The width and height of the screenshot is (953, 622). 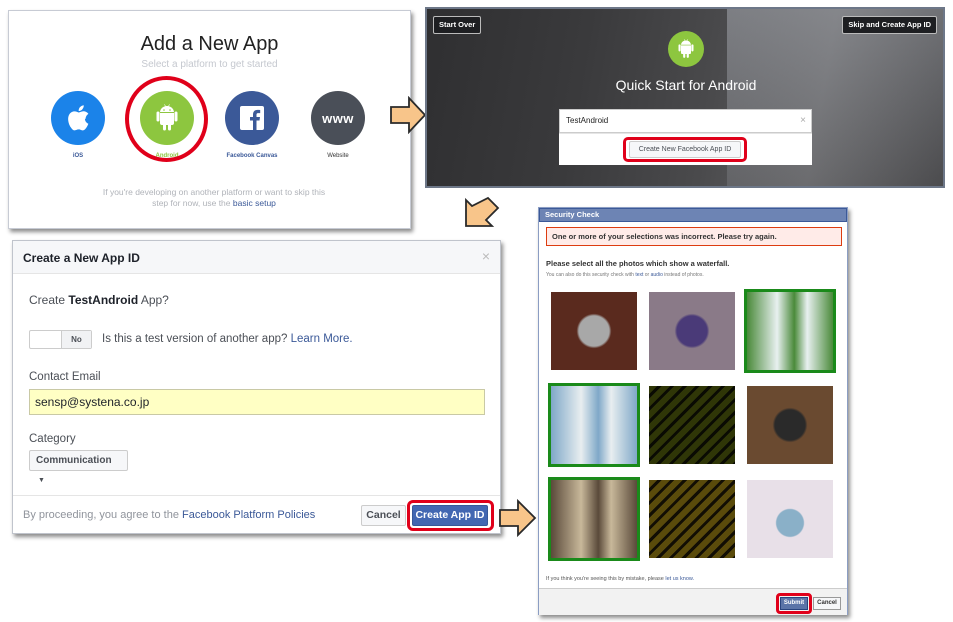 I want to click on captcha-tile-watches, so click(x=594, y=331).